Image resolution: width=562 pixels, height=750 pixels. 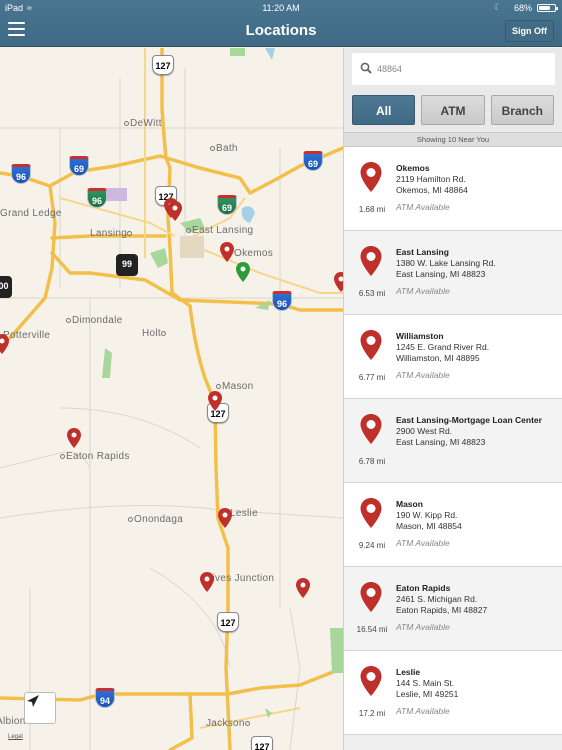 I want to click on location-name: East Lansing-Mortgage Loan Center, so click(x=469, y=420).